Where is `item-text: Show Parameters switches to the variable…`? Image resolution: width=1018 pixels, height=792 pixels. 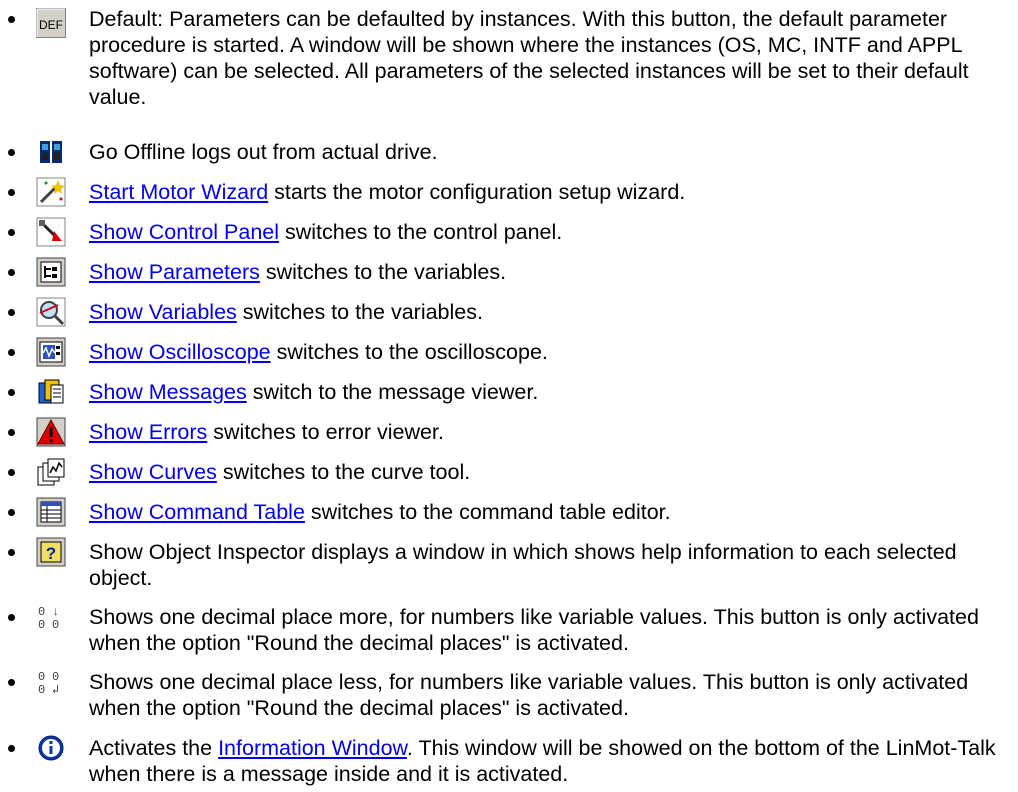
item-text: Show Parameters switches to the variable… is located at coordinates (549, 272).